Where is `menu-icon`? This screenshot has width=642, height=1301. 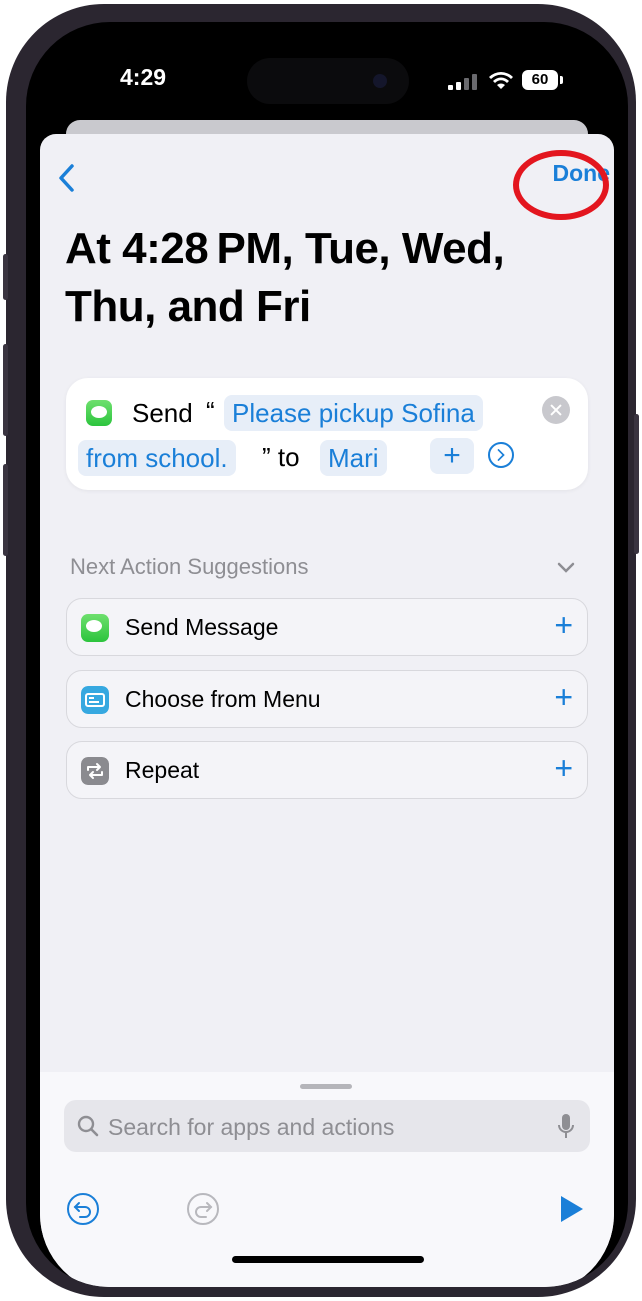
menu-icon is located at coordinates (95, 700).